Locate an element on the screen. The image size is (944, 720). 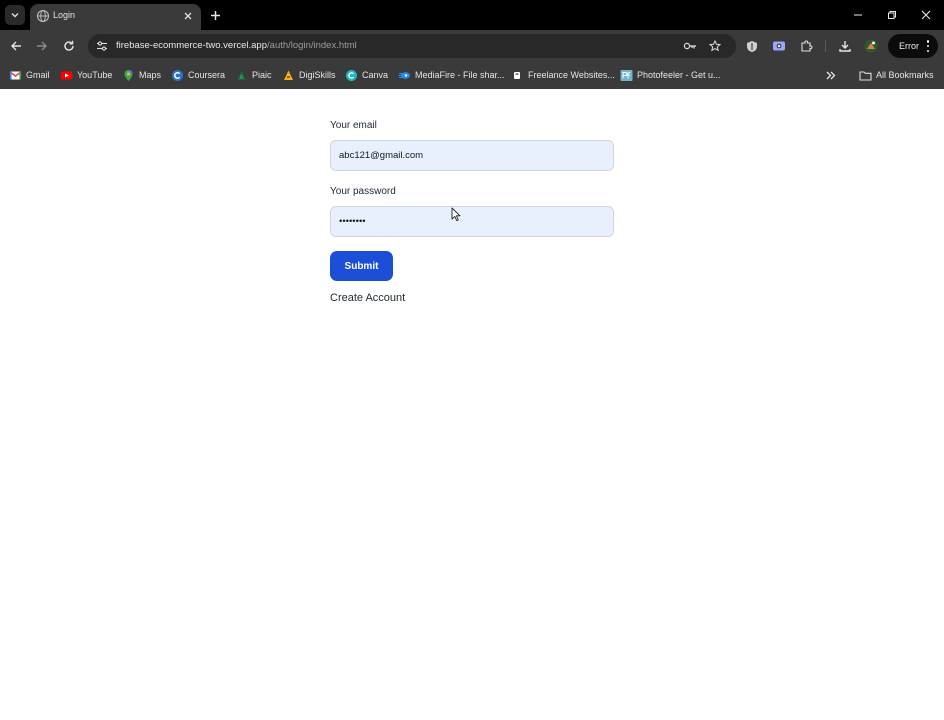
bookmark-coursera: Coursera is located at coordinates (198, 75).